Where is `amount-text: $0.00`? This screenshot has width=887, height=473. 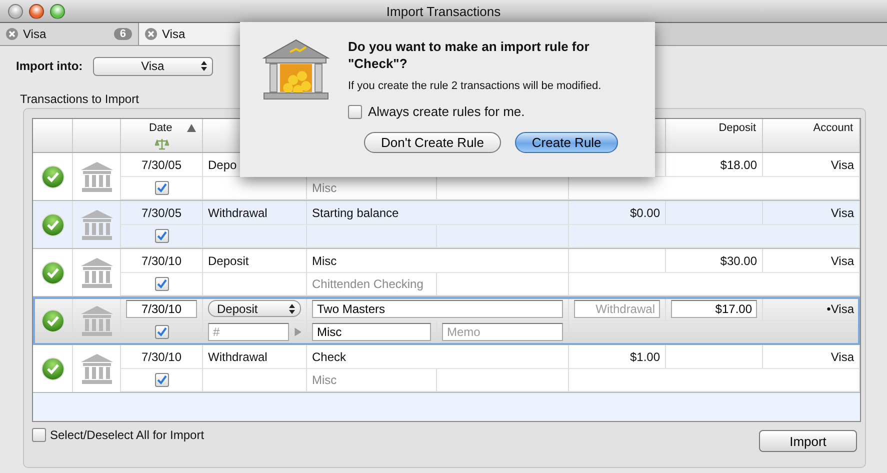 amount-text: $0.00 is located at coordinates (645, 213).